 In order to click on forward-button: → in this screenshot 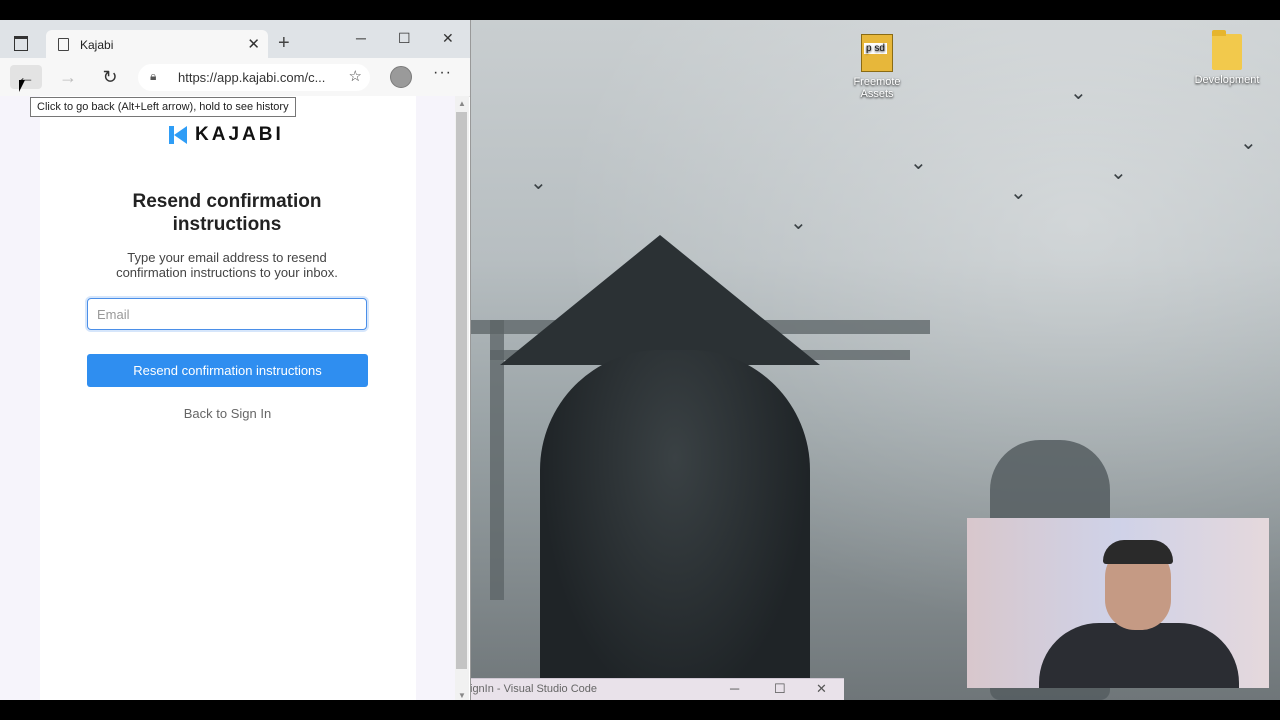, I will do `click(68, 77)`.